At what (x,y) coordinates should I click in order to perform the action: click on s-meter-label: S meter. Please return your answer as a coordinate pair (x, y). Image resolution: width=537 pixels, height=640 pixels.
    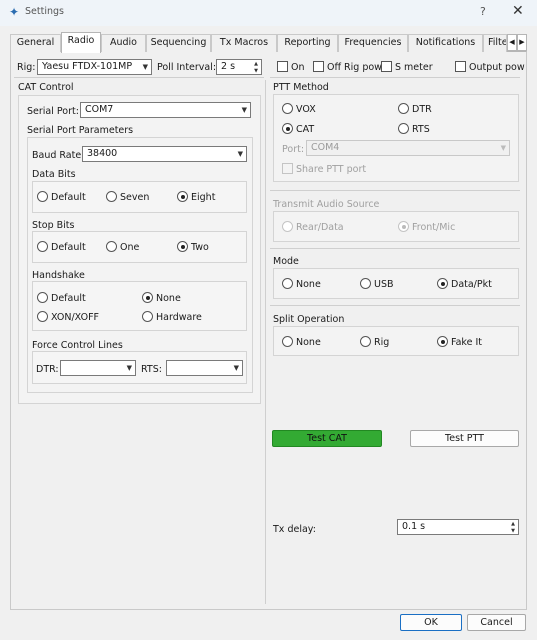
    Looking at the image, I should click on (414, 67).